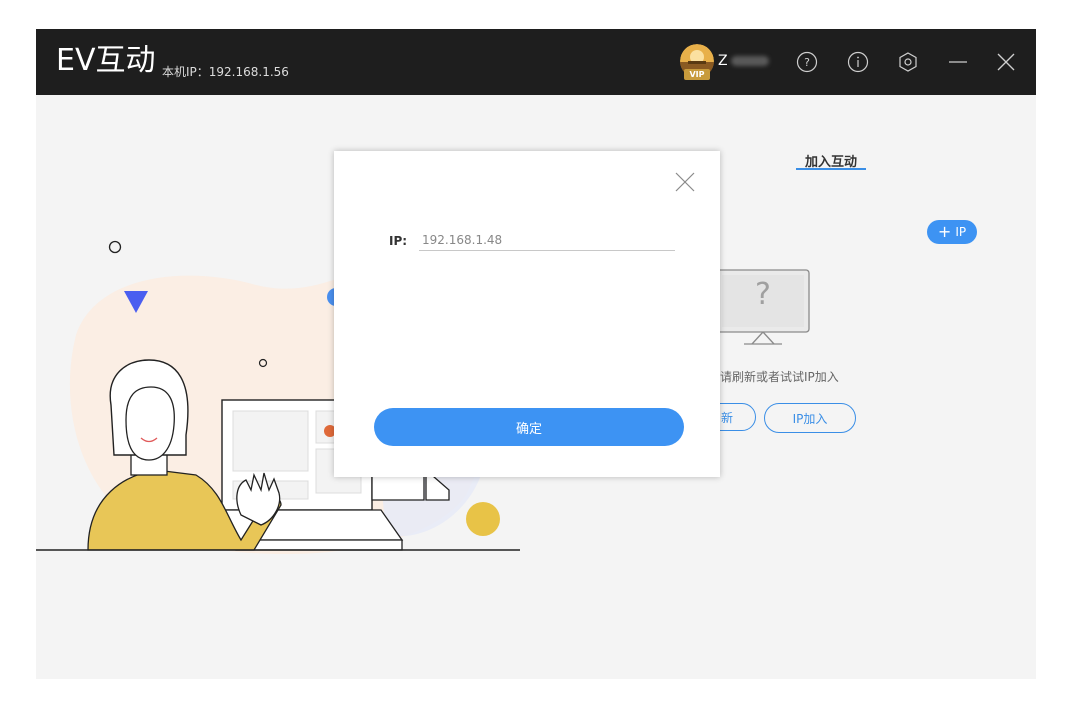  What do you see at coordinates (225, 72) in the screenshot?
I see `local-ip-label: 本机IP：192.168.1.56` at bounding box center [225, 72].